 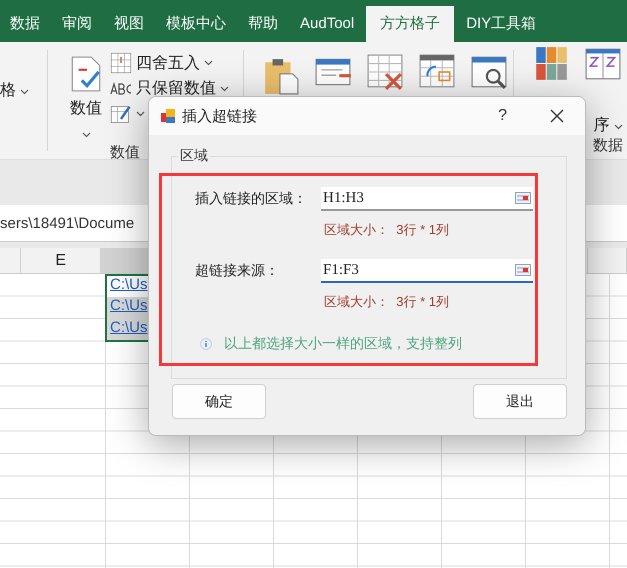 I want to click on range-field: H1:H3, so click(x=427, y=199).